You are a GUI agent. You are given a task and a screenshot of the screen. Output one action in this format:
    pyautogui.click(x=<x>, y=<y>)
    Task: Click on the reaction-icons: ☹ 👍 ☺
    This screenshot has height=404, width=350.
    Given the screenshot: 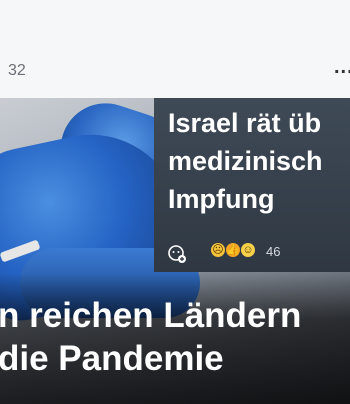 What is the action you would take?
    pyautogui.click(x=233, y=252)
    